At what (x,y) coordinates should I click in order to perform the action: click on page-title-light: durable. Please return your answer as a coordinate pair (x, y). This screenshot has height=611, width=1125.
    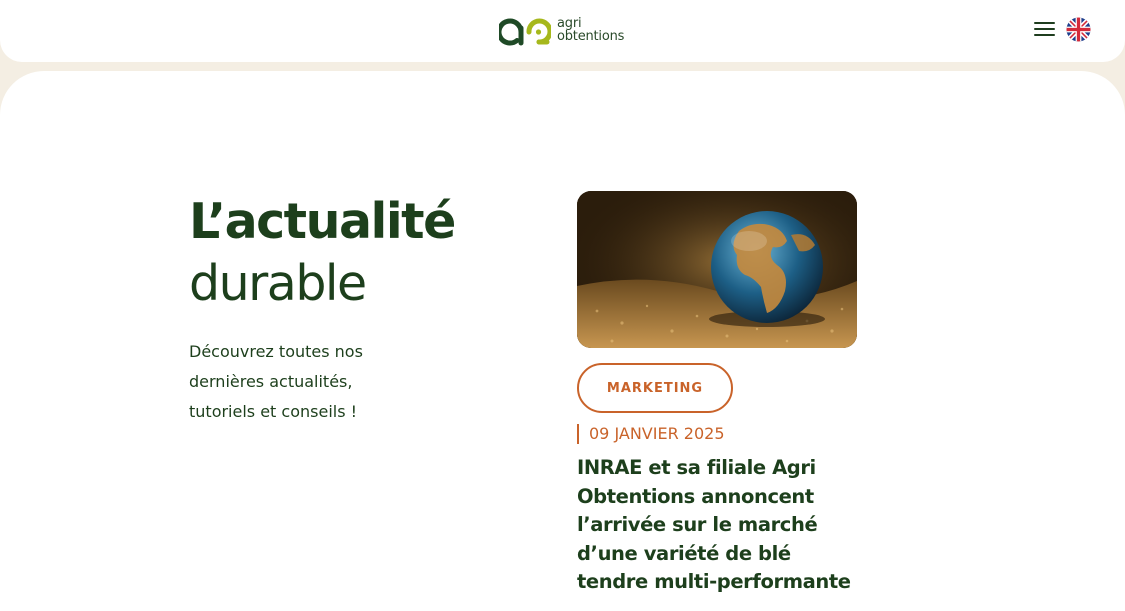
    Looking at the image, I should click on (278, 283).